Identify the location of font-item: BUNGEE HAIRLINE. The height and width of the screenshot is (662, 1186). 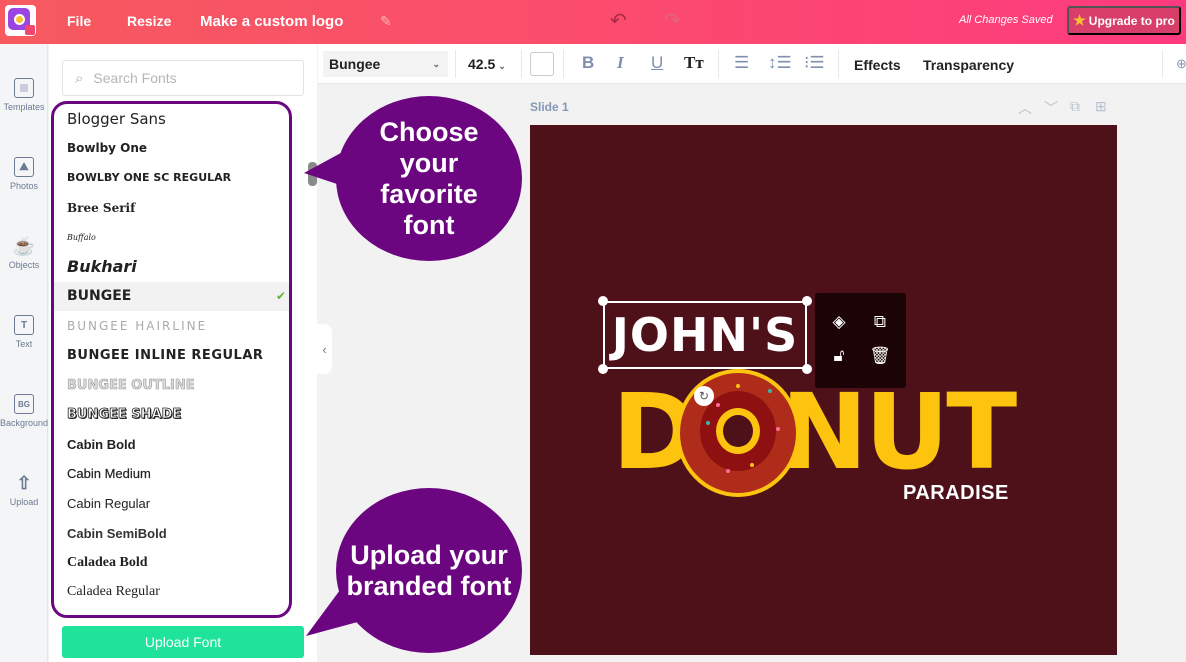
(171, 326).